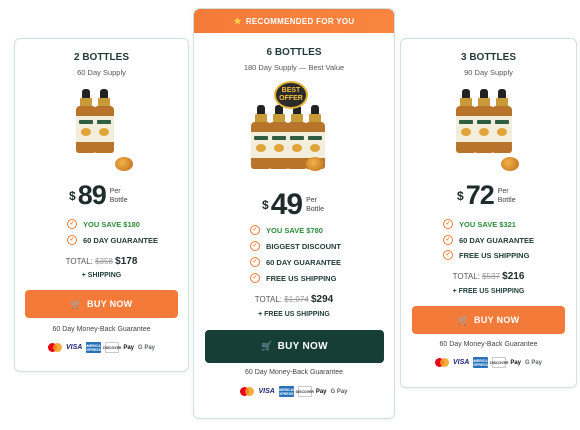 Image resolution: width=580 pixels, height=430 pixels. What do you see at coordinates (101, 72) in the screenshot?
I see `package-supply: 60 Day Supply` at bounding box center [101, 72].